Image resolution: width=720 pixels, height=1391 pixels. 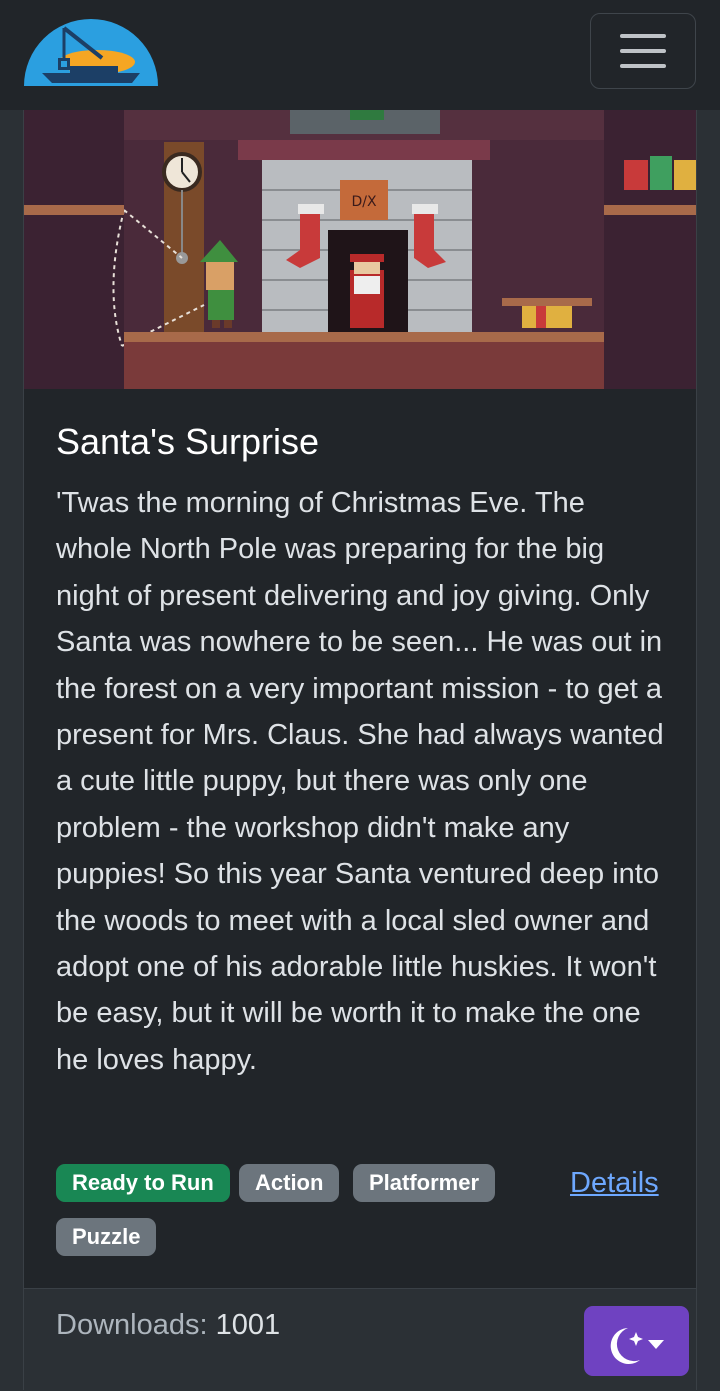 I want to click on downloads-label: Downloads:, so click(x=132, y=1325).